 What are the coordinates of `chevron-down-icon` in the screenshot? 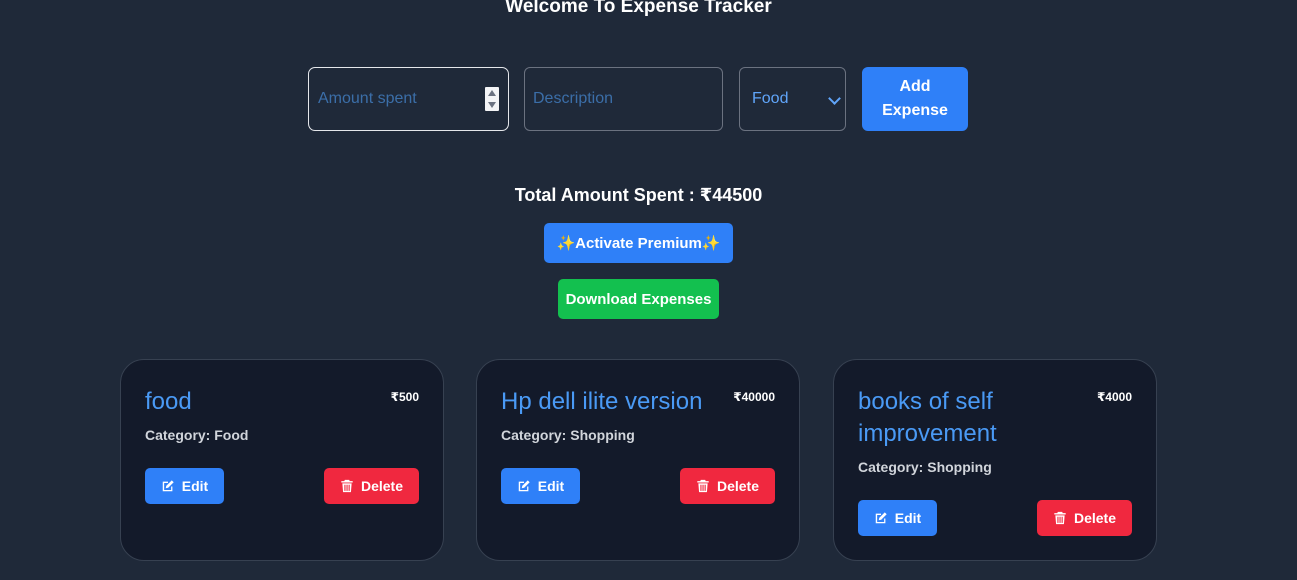 It's located at (834, 98).